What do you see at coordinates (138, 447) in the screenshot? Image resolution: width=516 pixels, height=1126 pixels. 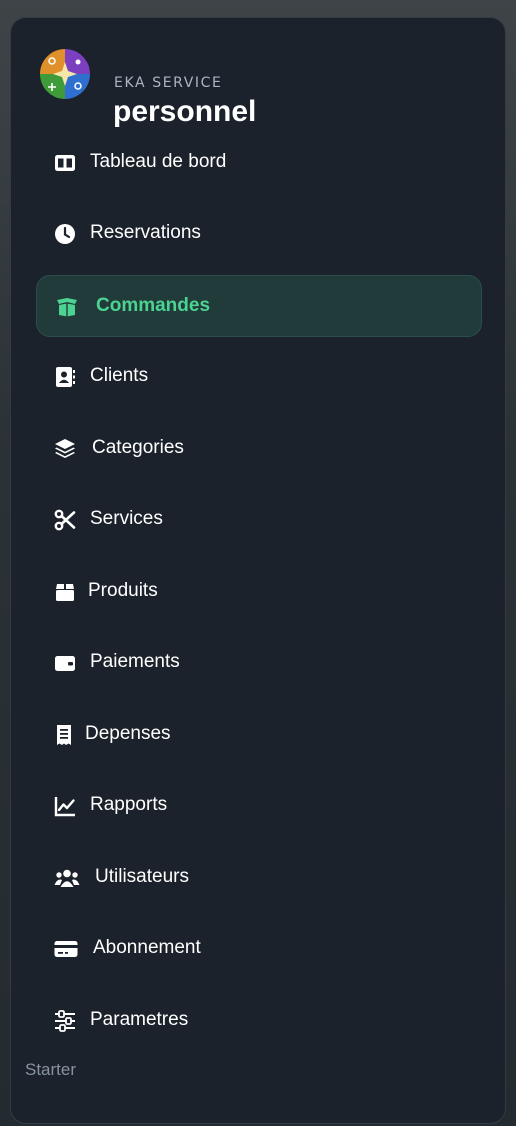 I see `nav-label: Categories` at bounding box center [138, 447].